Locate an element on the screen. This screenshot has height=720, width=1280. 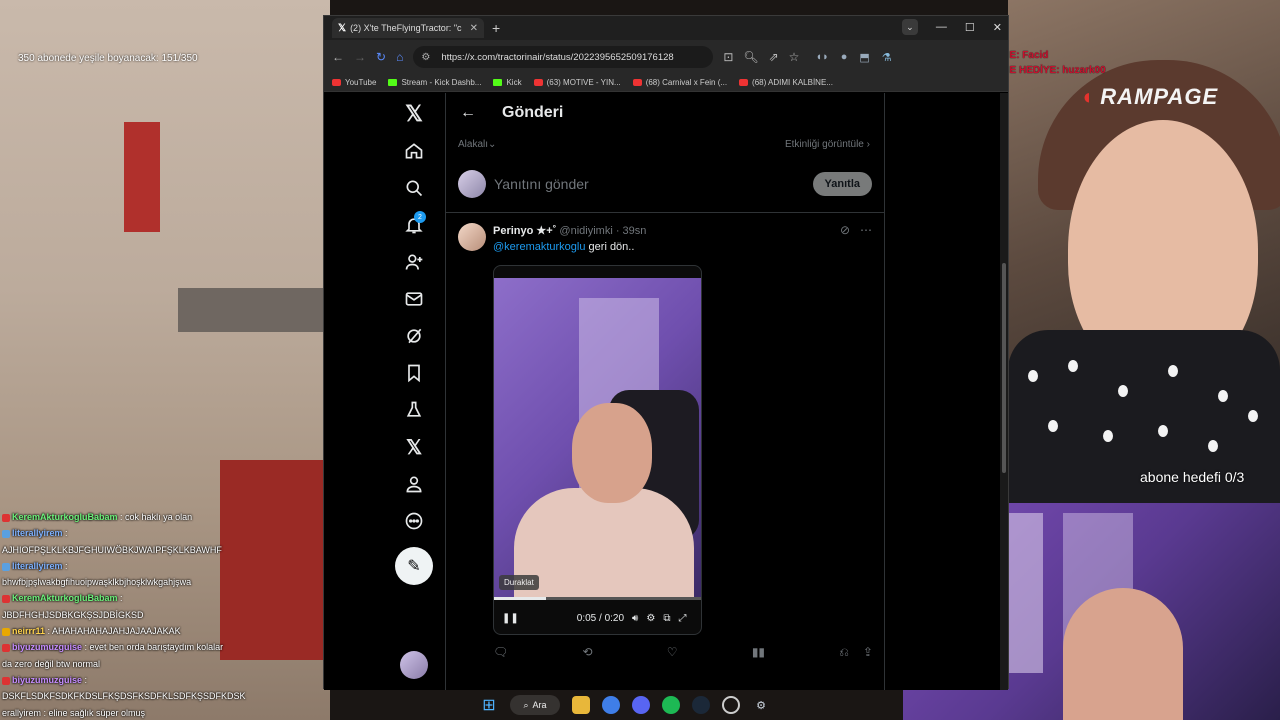
chat-message: biyuzumuzguise : is located at coordinates (167, 680).